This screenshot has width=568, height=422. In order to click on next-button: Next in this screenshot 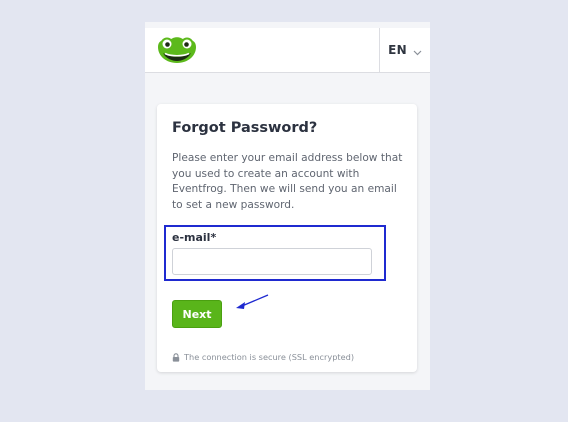, I will do `click(197, 314)`.